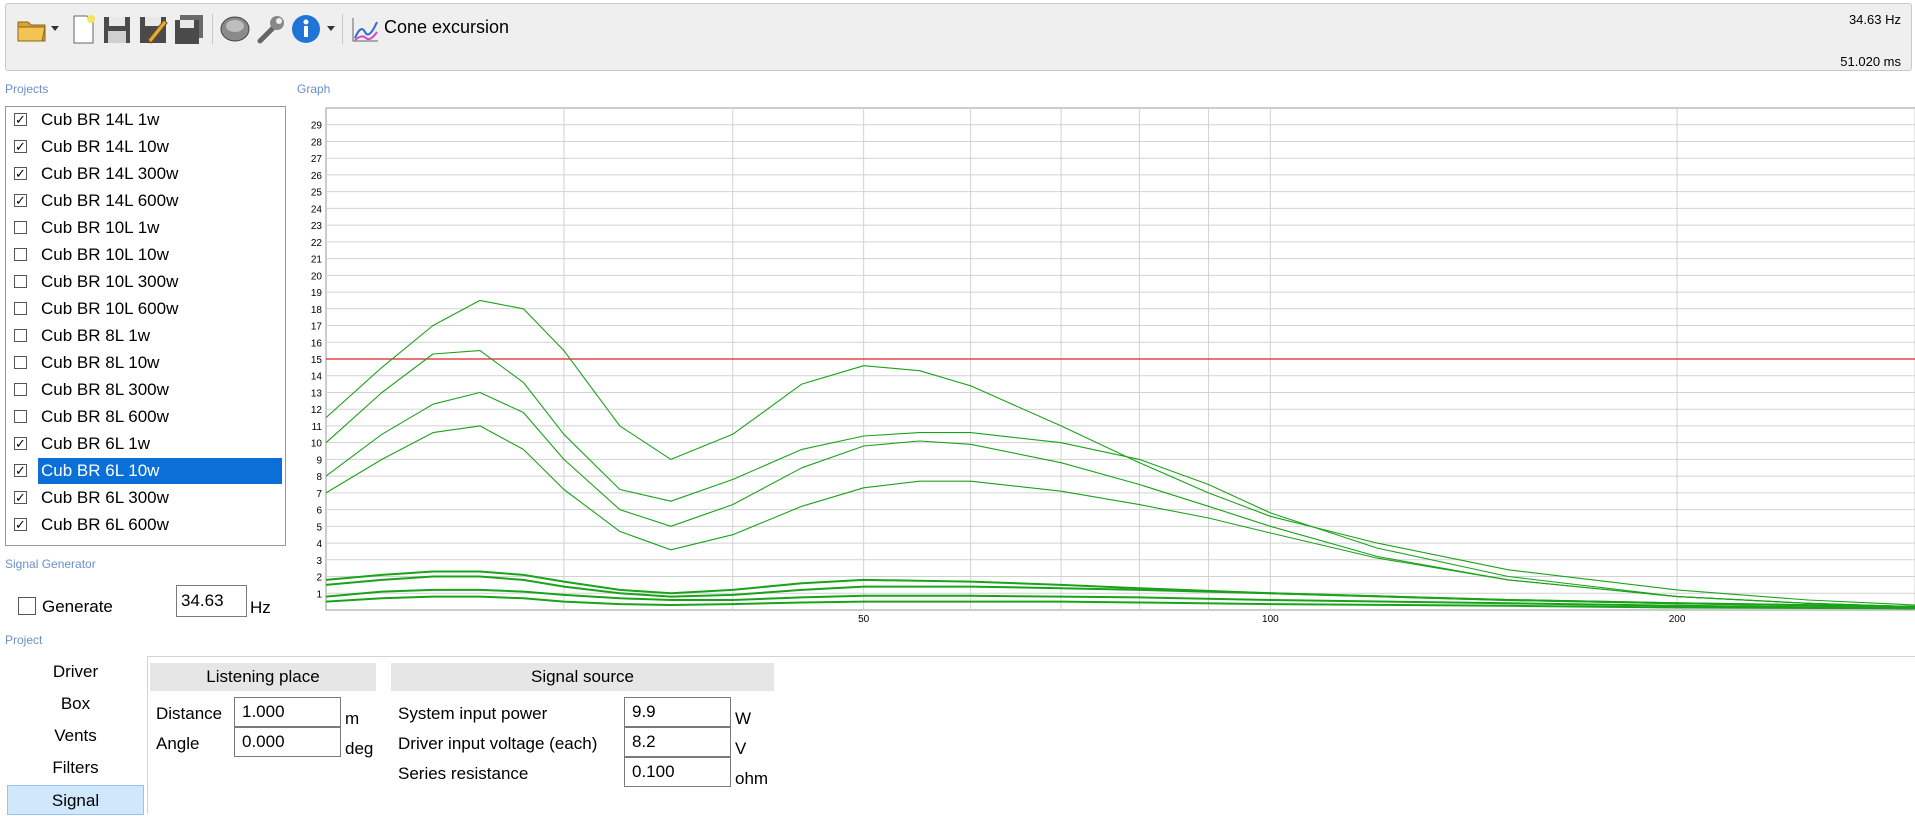 Image resolution: width=1915 pixels, height=816 pixels. What do you see at coordinates (145, 417) in the screenshot?
I see `project-list-item: Cub BR 8L 600w` at bounding box center [145, 417].